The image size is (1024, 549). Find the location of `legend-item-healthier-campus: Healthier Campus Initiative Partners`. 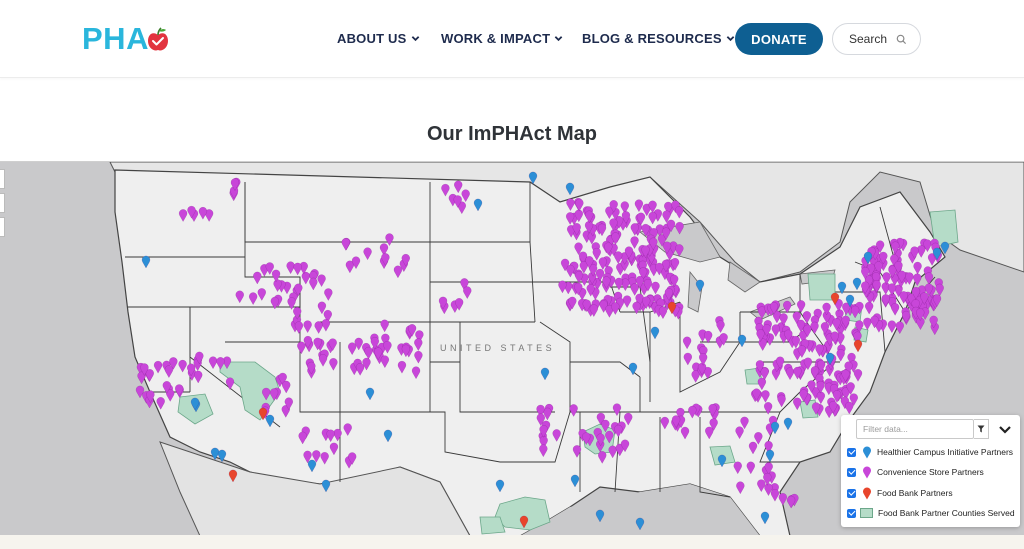

legend-item-healthier-campus: Healthier Campus Initiative Partners is located at coordinates (932, 452).